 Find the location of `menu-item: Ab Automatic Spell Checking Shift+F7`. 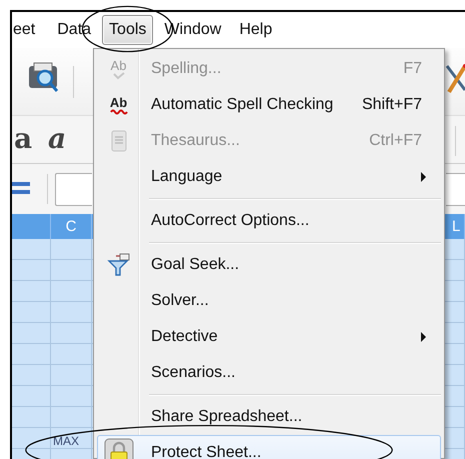

menu-item: Ab Automatic Spell Checking Shift+F7 is located at coordinates (269, 105).